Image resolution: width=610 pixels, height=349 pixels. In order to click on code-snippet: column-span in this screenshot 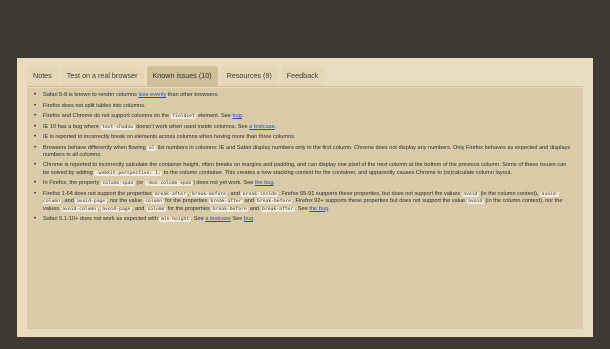, I will do `click(117, 184)`.